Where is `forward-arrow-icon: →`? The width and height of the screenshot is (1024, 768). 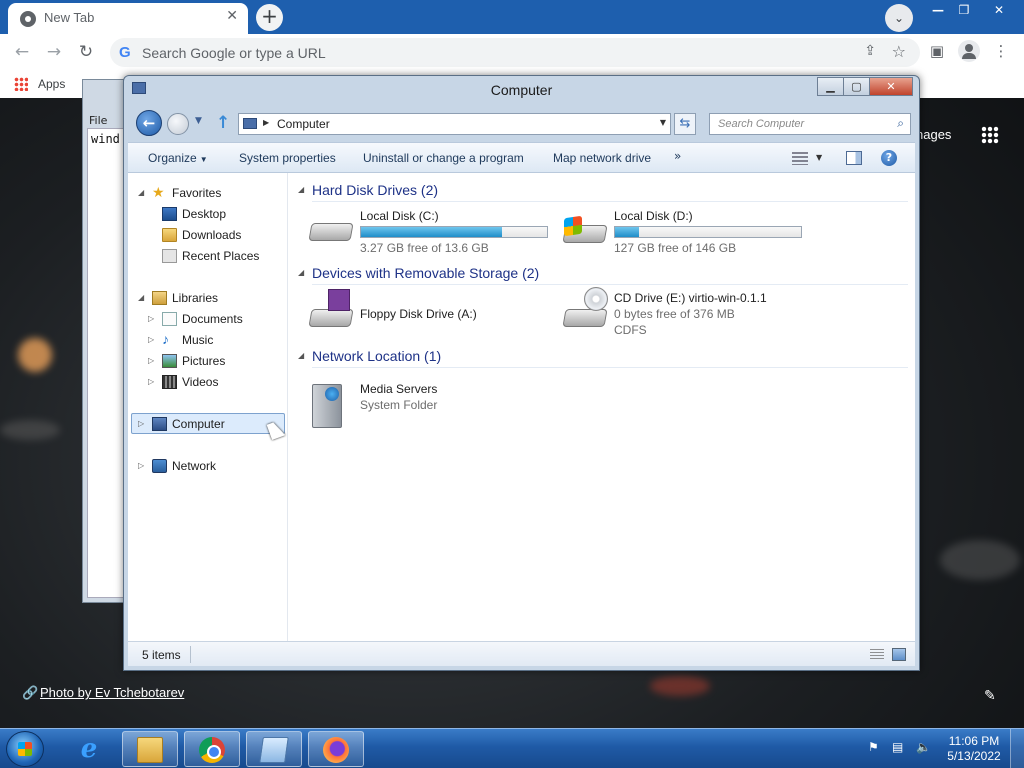
forward-arrow-icon: → is located at coordinates (54, 52).